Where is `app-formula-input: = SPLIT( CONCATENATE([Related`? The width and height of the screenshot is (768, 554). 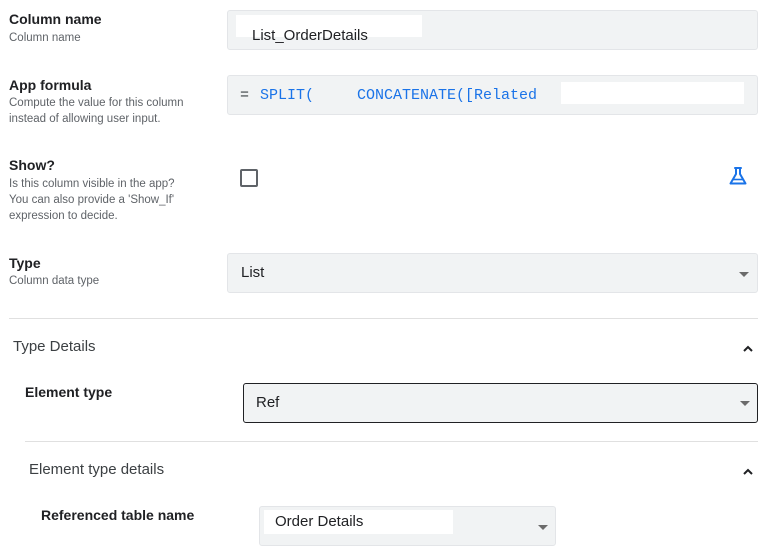 app-formula-input: = SPLIT( CONCATENATE([Related is located at coordinates (492, 95).